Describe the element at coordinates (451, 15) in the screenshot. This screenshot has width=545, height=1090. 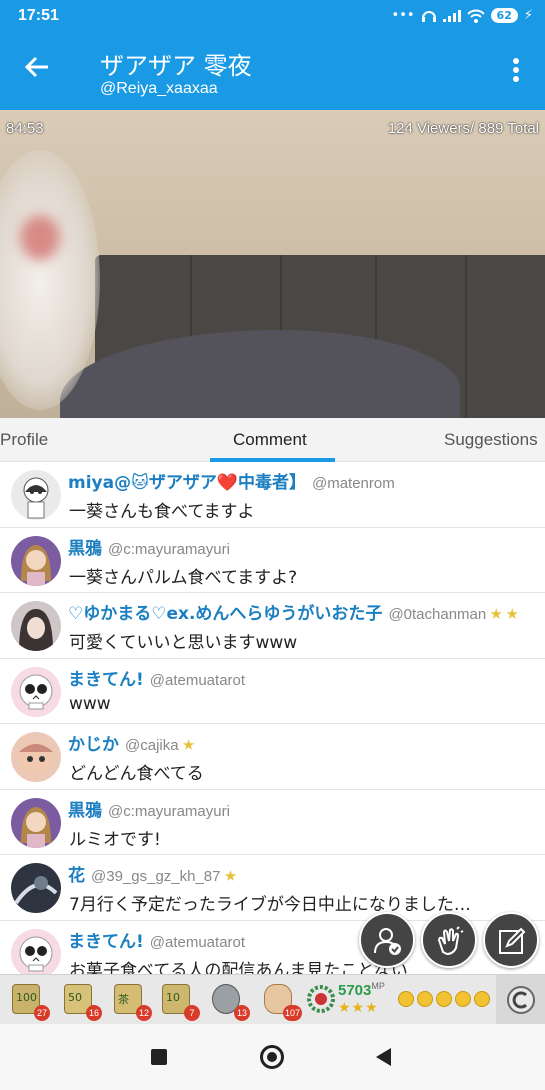
I see `signal-icon` at that location.